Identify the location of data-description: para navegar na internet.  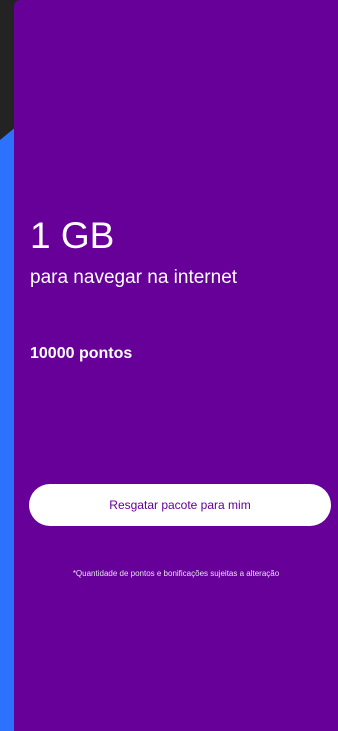
(134, 277).